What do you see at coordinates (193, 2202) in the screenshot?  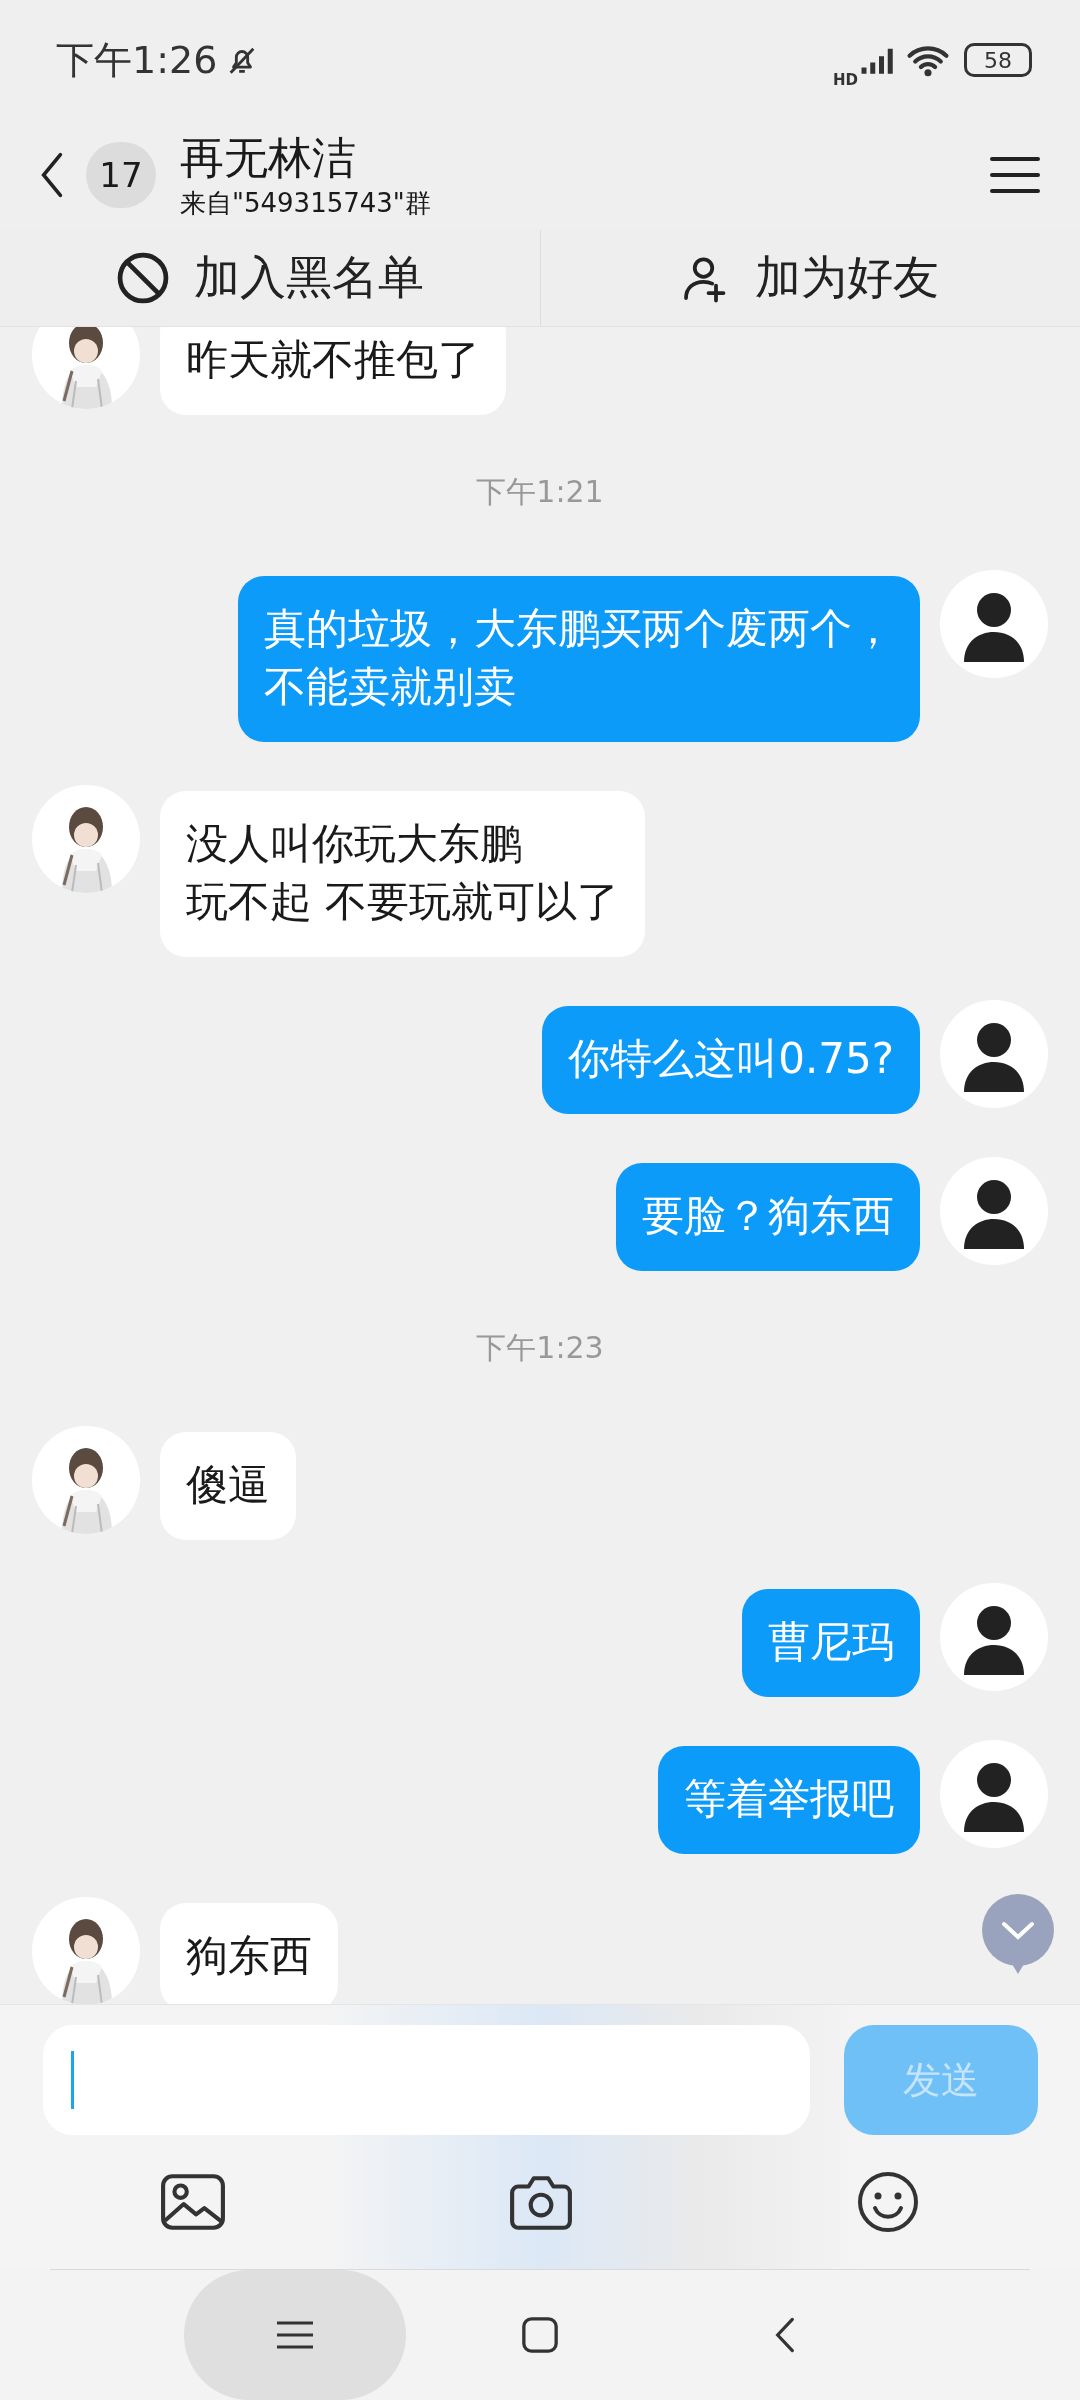 I see `image-icon` at bounding box center [193, 2202].